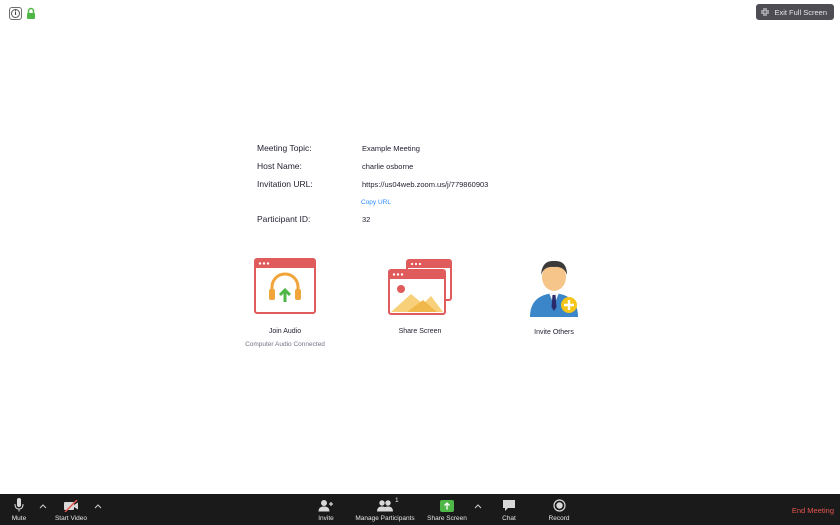 The image size is (840, 525). What do you see at coordinates (765, 12) in the screenshot?
I see `exit-full-screen-icon` at bounding box center [765, 12].